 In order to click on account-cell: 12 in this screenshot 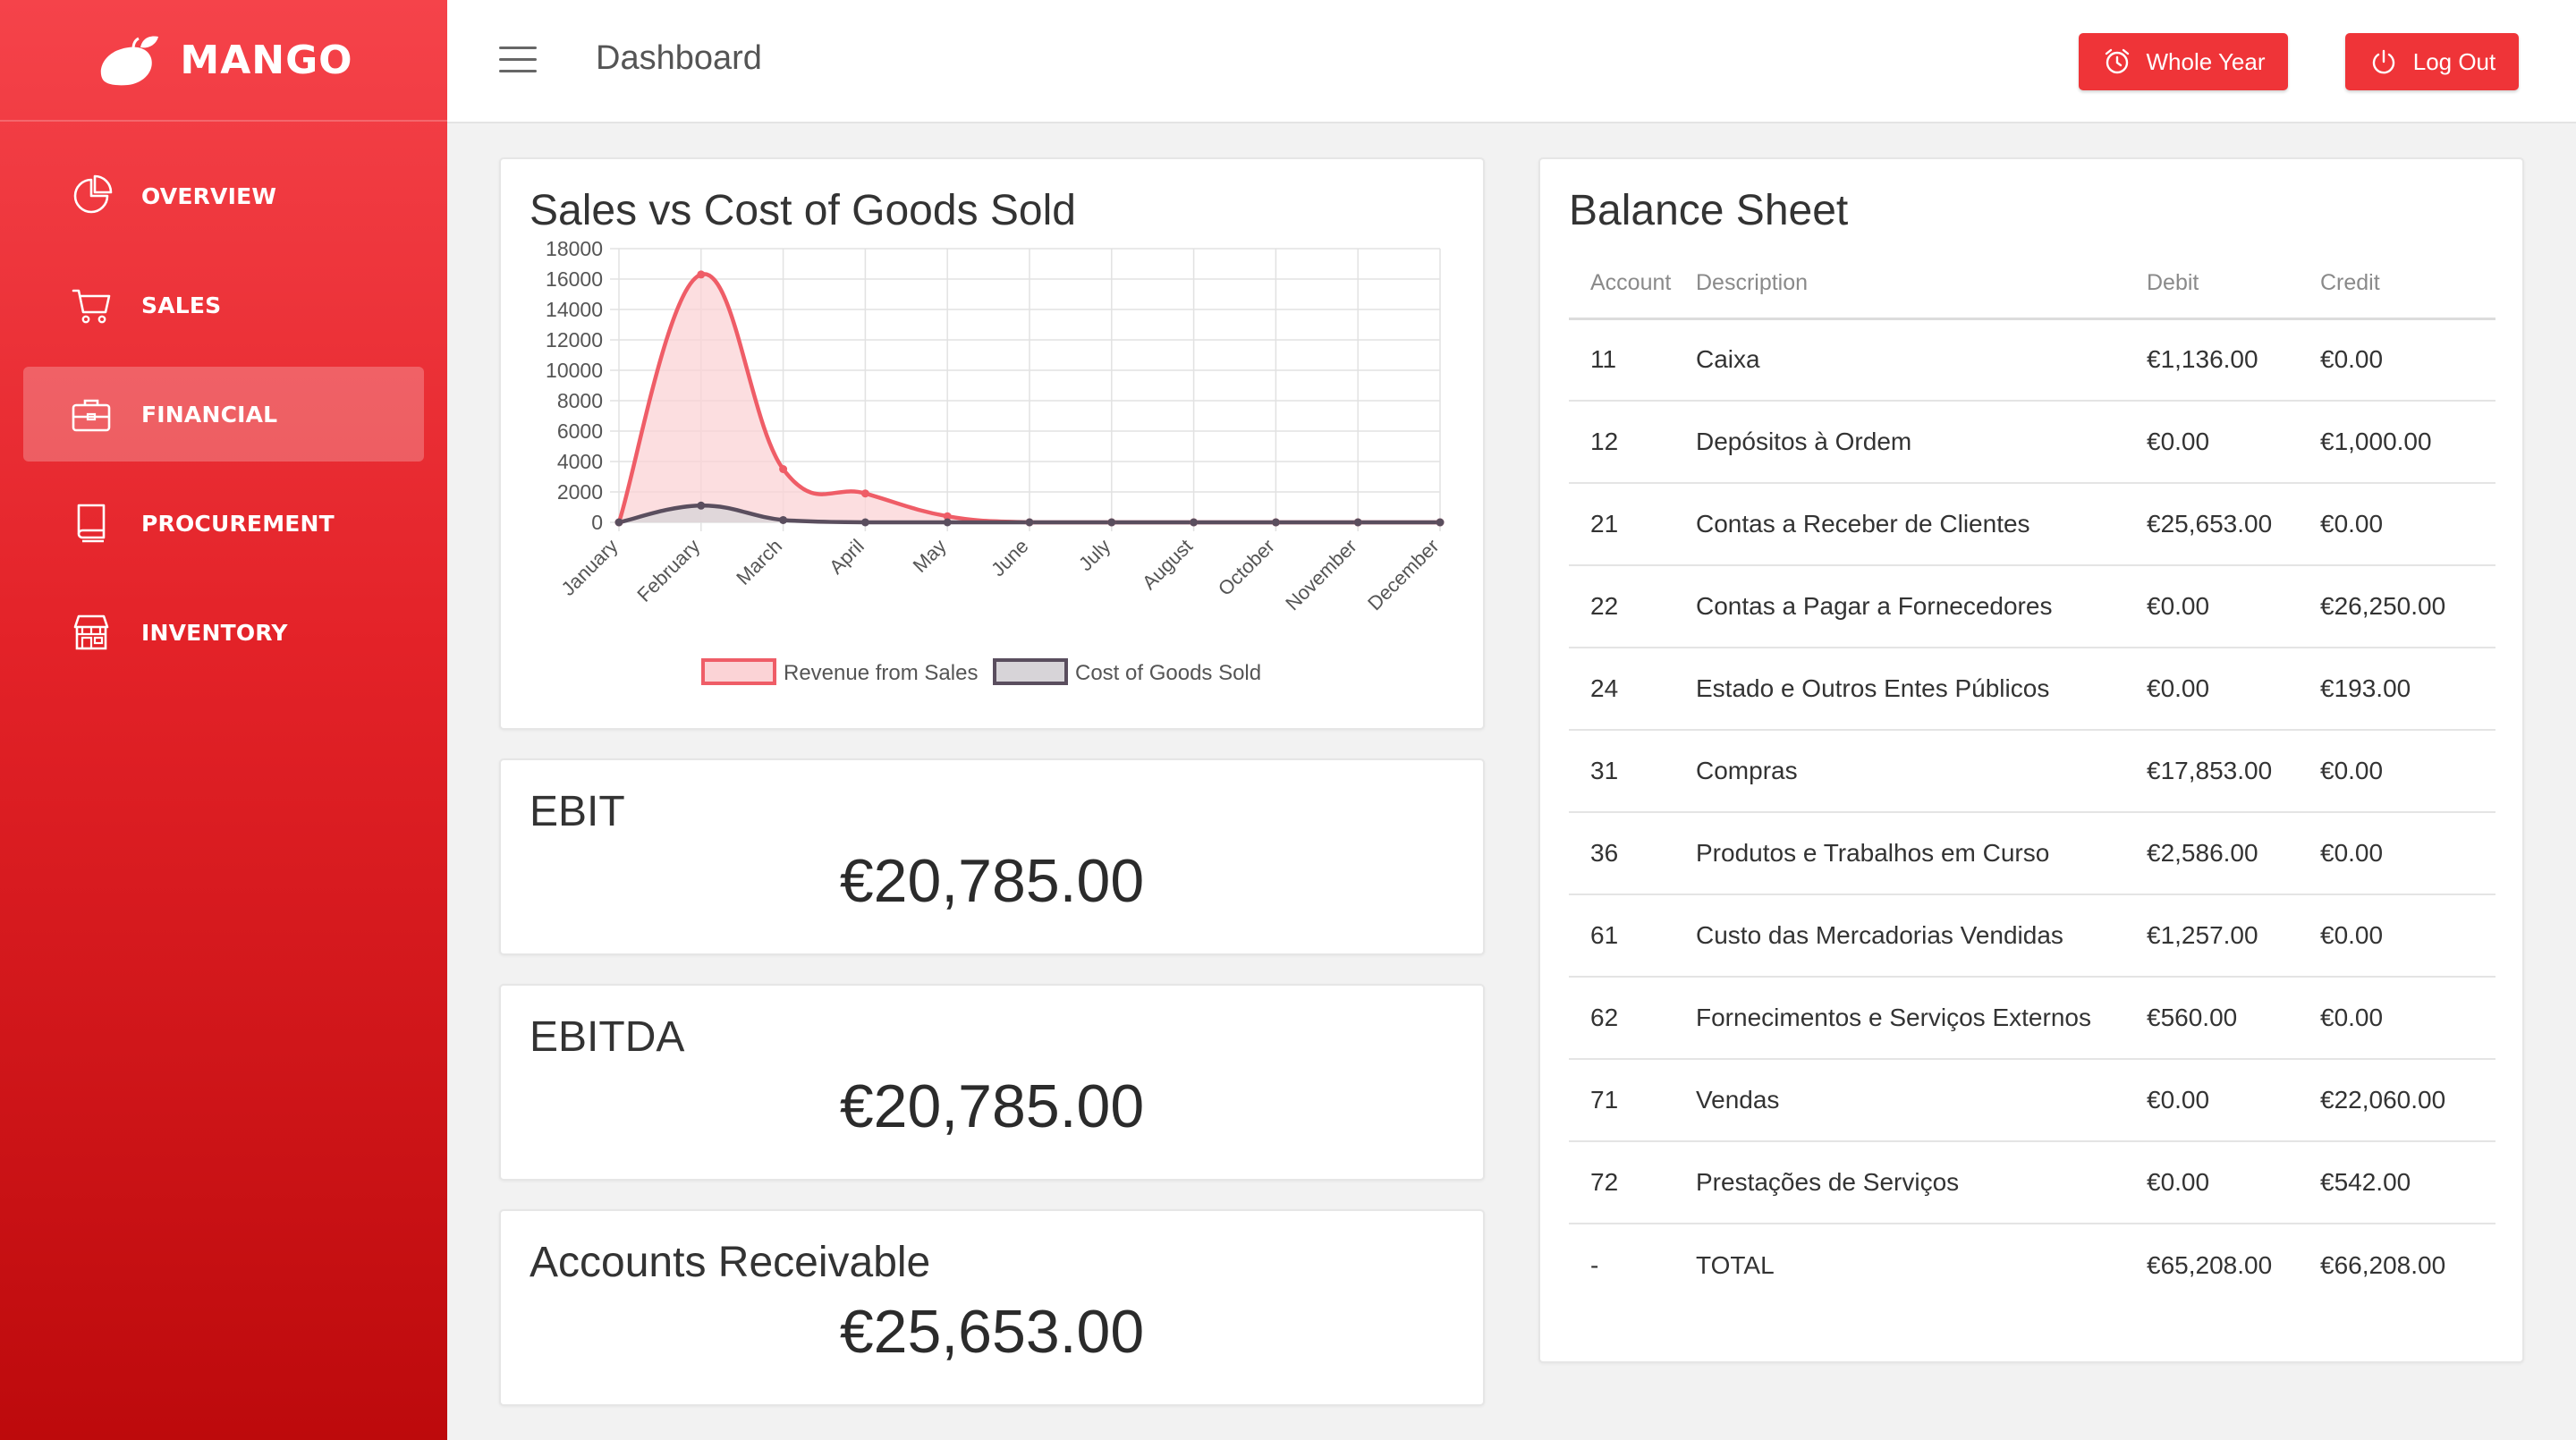, I will do `click(1632, 443)`.